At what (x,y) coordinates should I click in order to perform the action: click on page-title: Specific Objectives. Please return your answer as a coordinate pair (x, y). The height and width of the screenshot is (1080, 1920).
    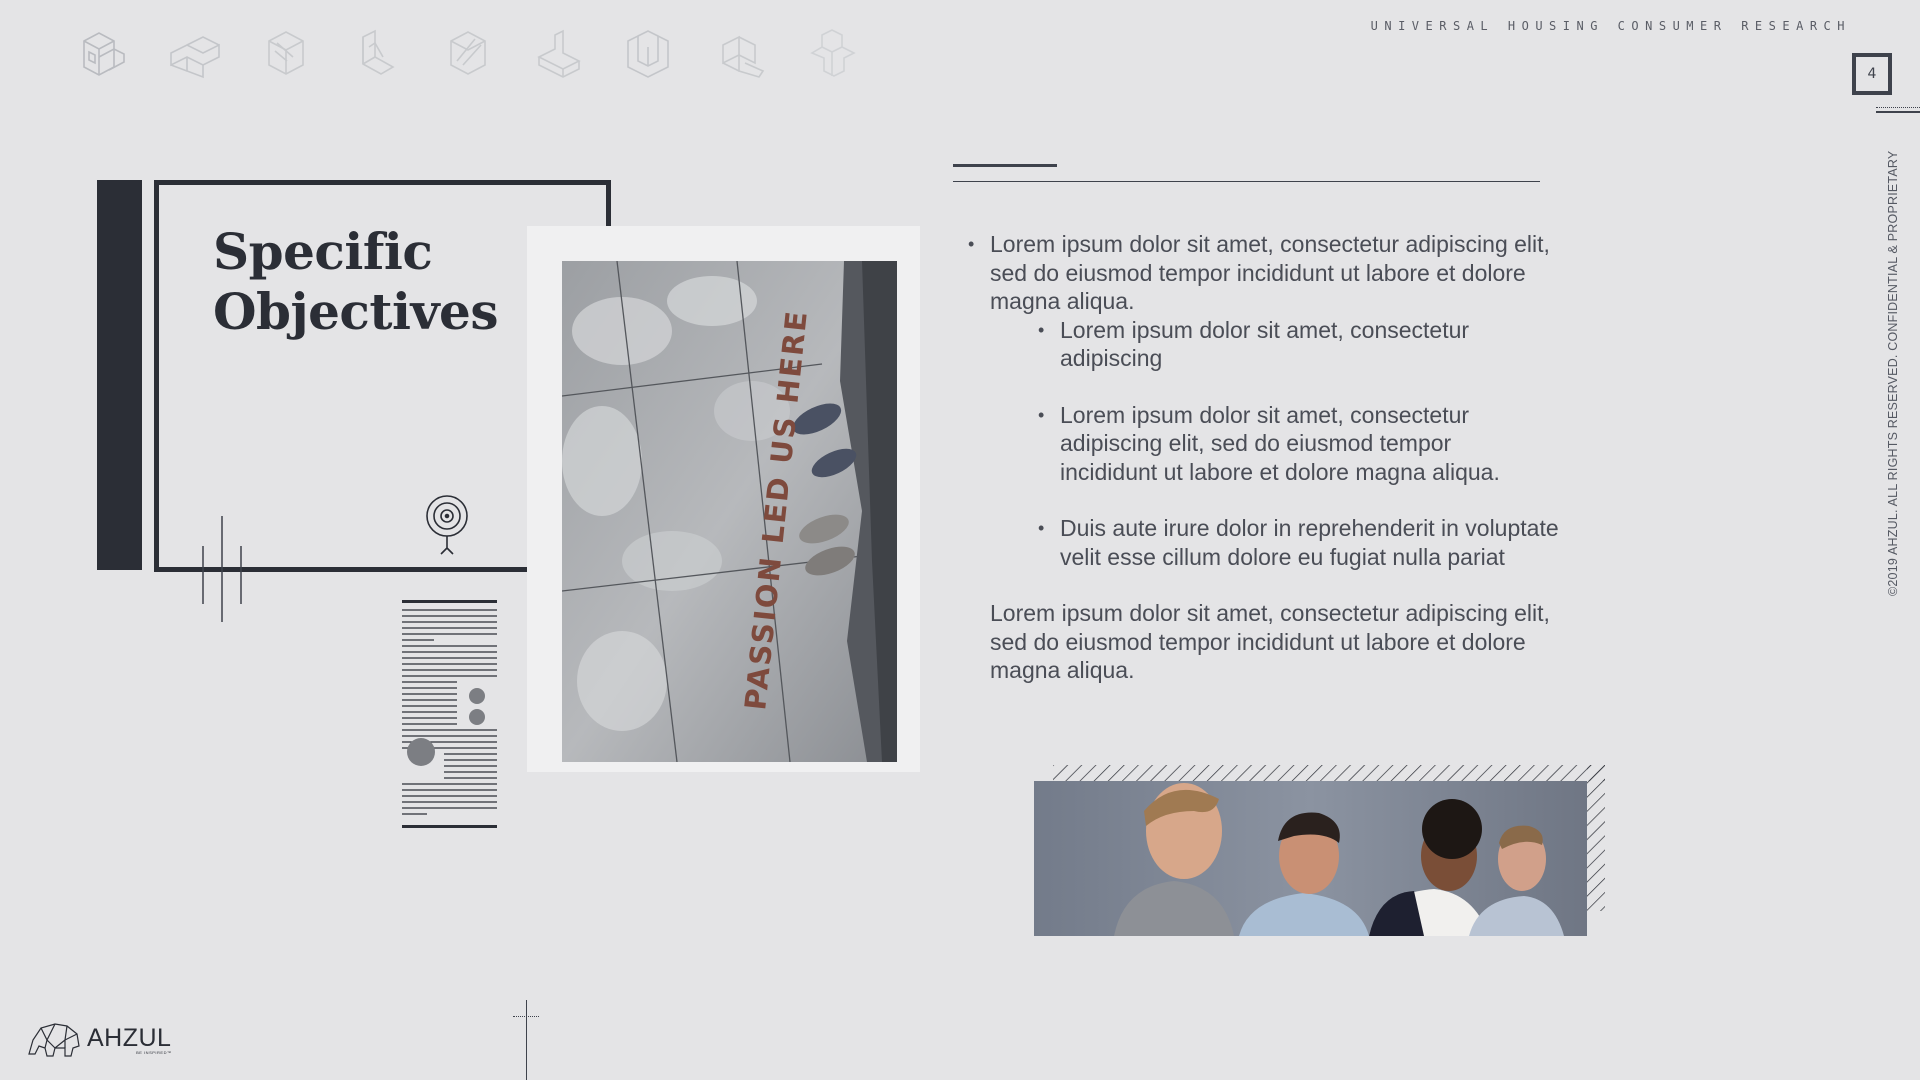
    Looking at the image, I should click on (355, 282).